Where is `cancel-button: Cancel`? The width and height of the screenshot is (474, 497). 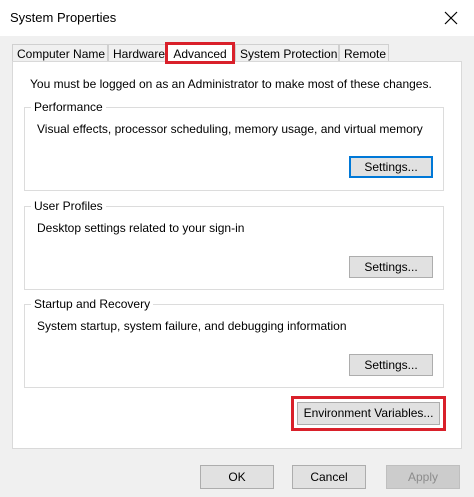 cancel-button: Cancel is located at coordinates (329, 477).